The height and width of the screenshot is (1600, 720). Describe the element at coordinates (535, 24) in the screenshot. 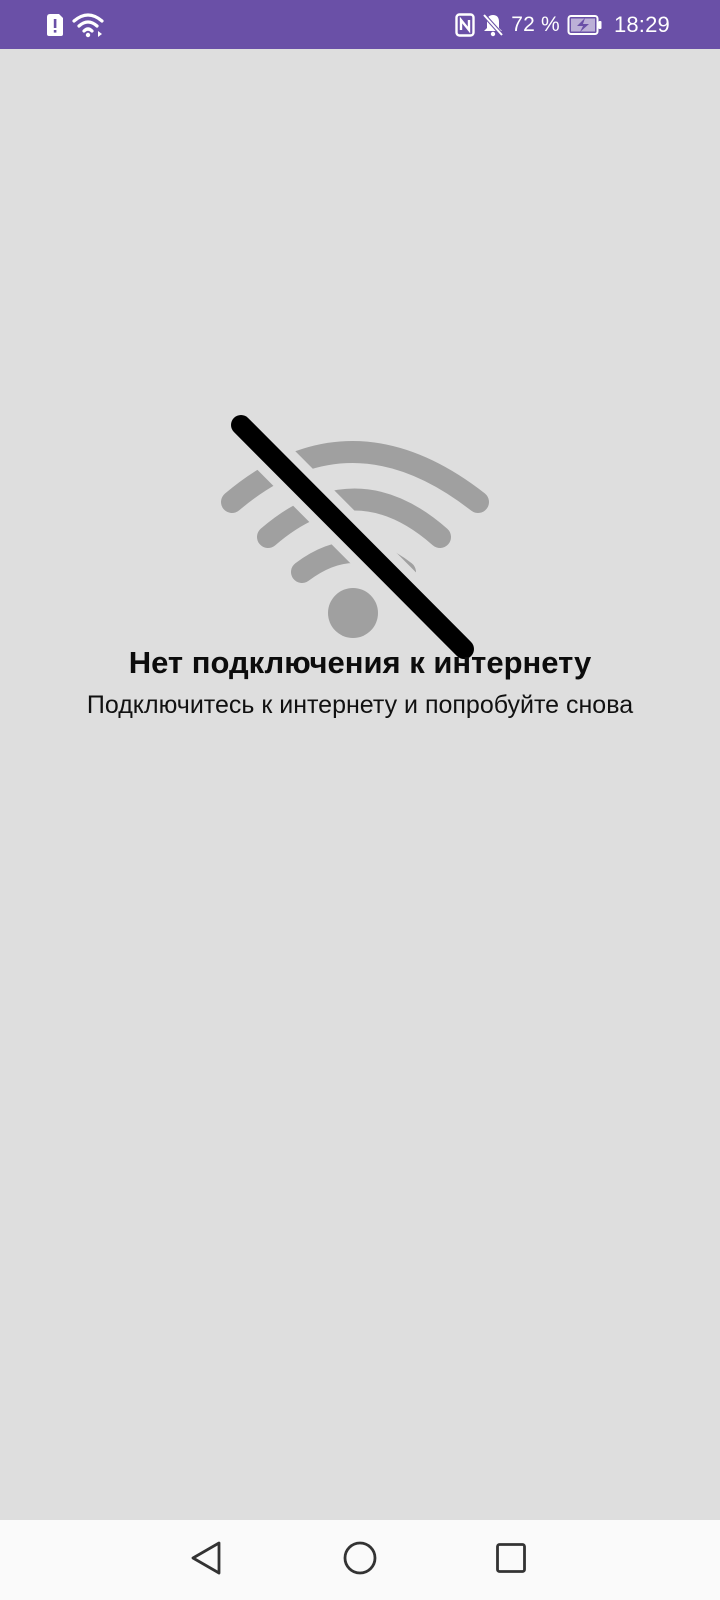

I see `battery-percent: 72 %` at that location.